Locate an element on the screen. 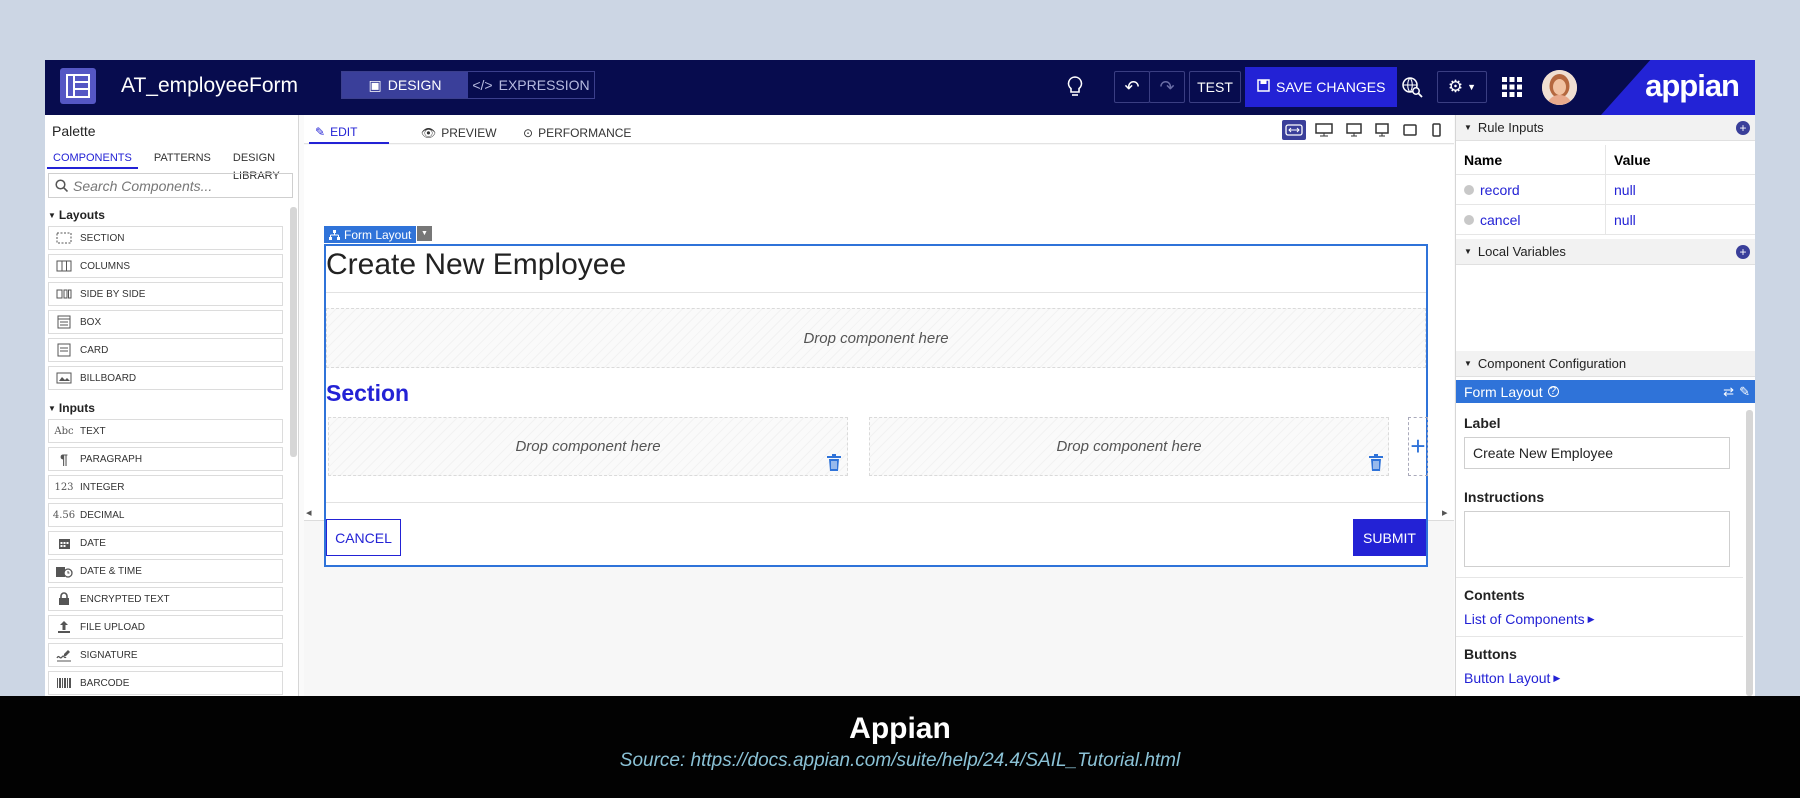 Image resolution: width=1800 pixels, height=798 pixels. palette-item-label: INTEGER is located at coordinates (102, 487).